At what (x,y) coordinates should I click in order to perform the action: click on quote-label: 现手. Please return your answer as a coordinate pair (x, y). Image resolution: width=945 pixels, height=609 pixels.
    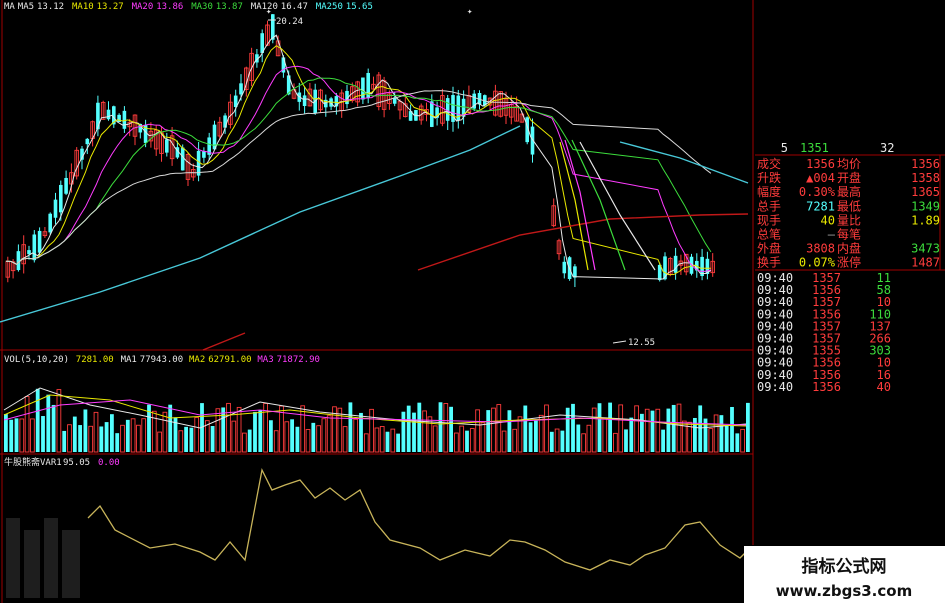
    Looking at the image, I should click on (769, 220).